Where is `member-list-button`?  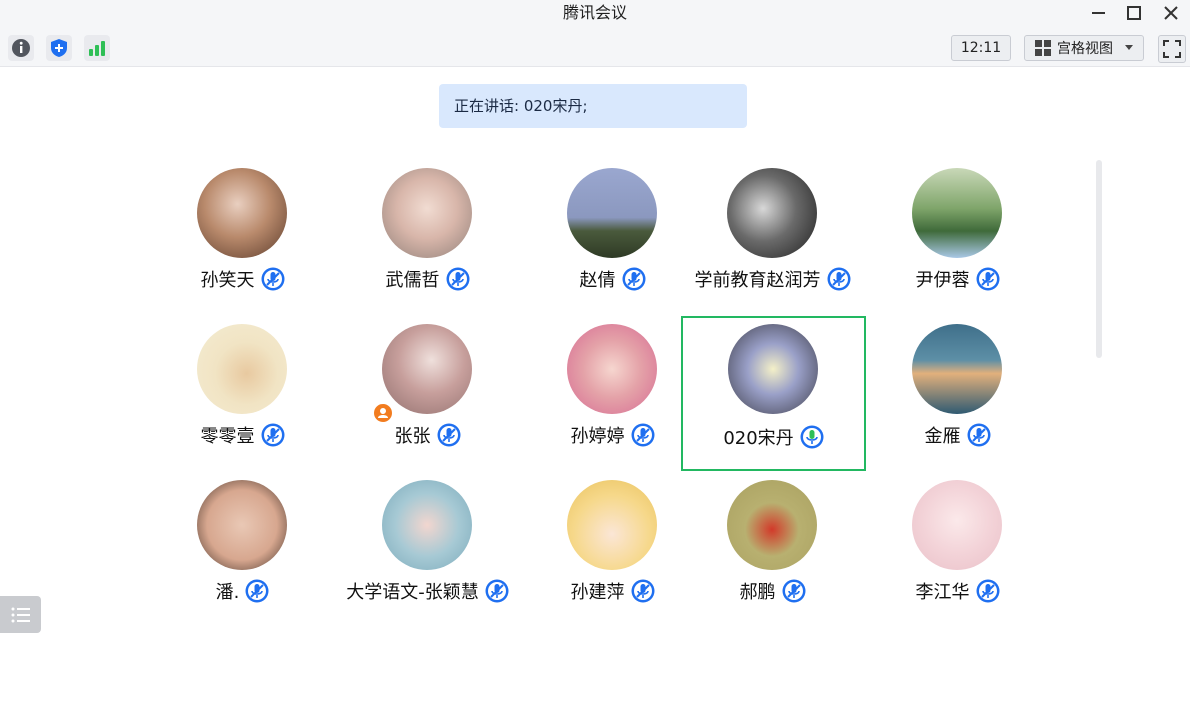
member-list-button is located at coordinates (20, 614).